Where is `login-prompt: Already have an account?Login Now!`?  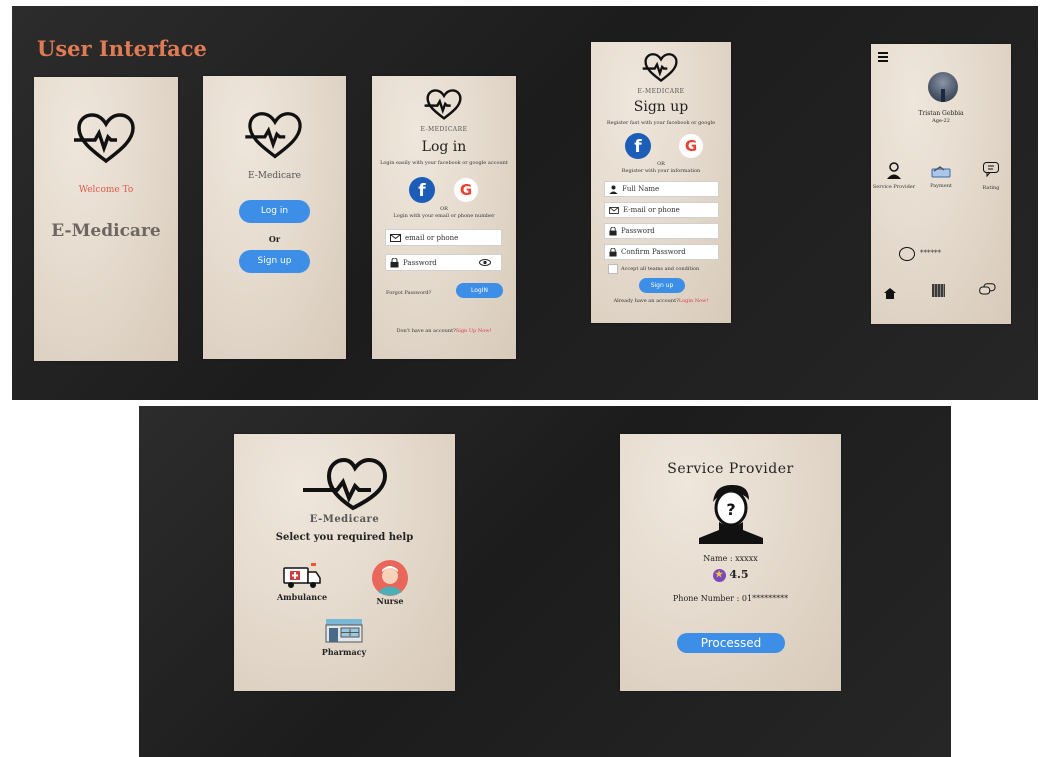 login-prompt: Already have an account?Login Now! is located at coordinates (661, 301).